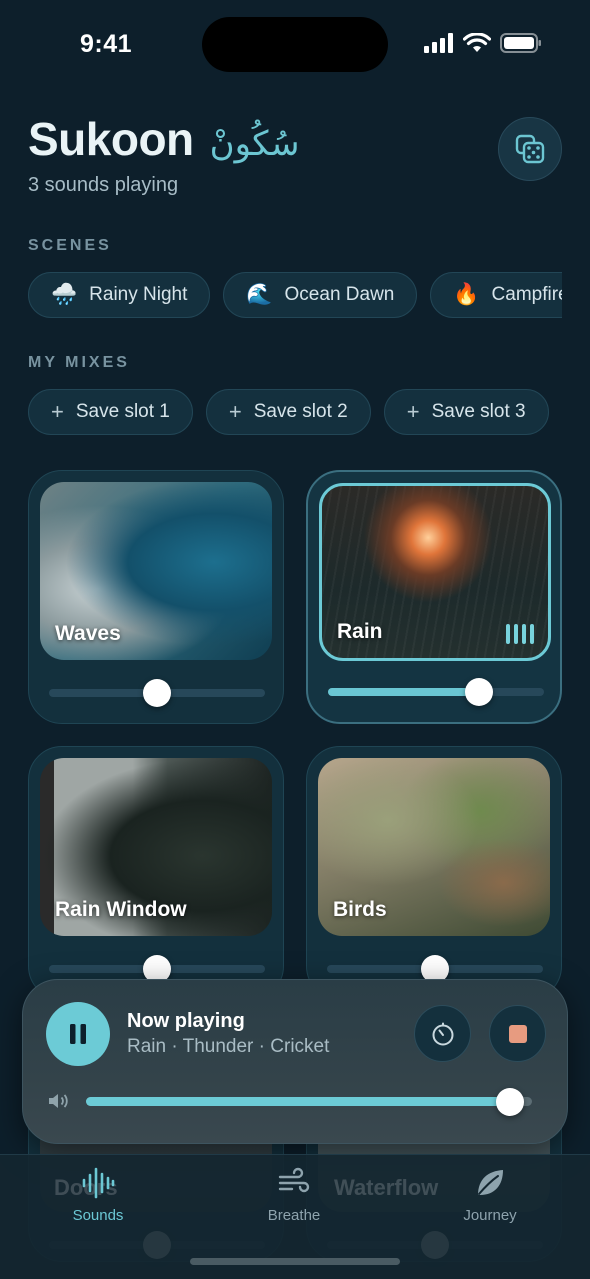  I want to click on rain-image: Rain, so click(435, 572).